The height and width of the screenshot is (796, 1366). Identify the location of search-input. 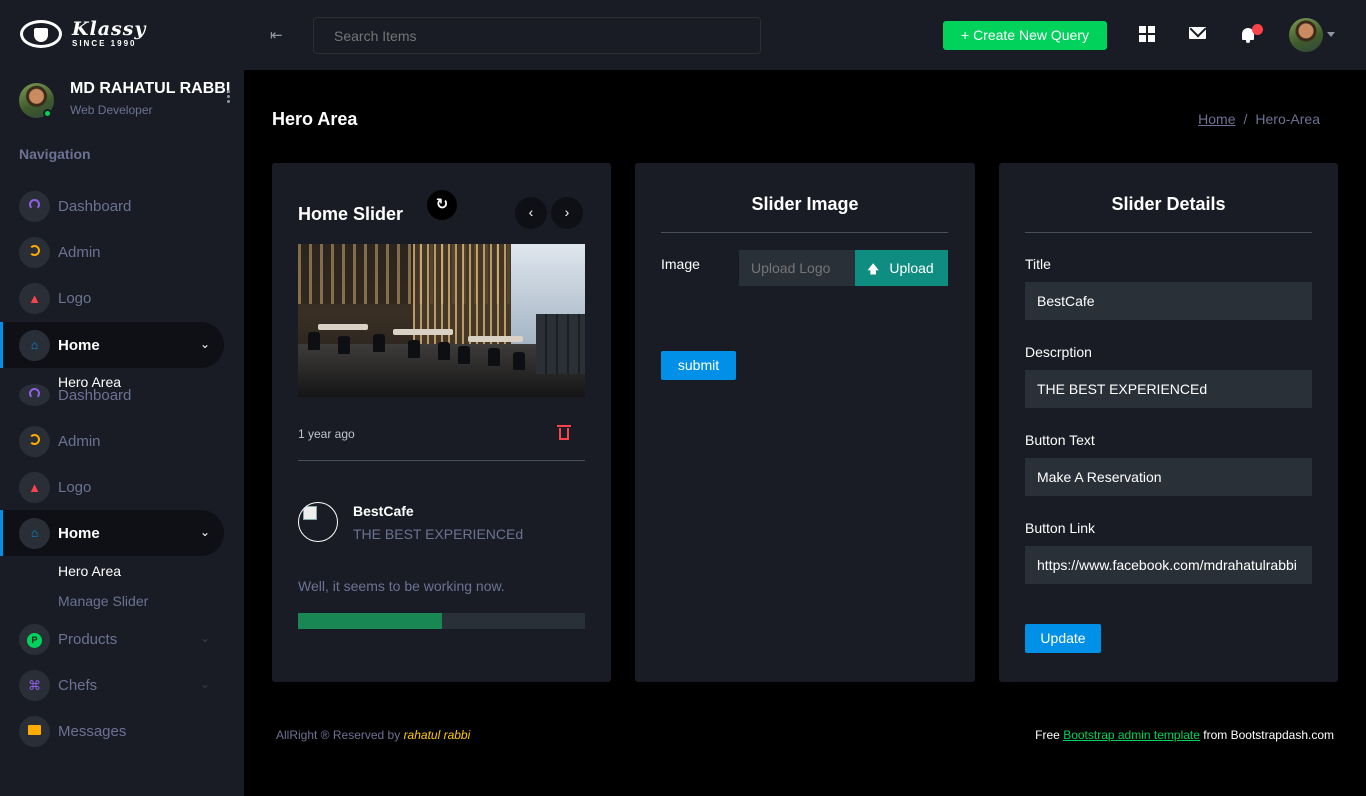
(537, 35).